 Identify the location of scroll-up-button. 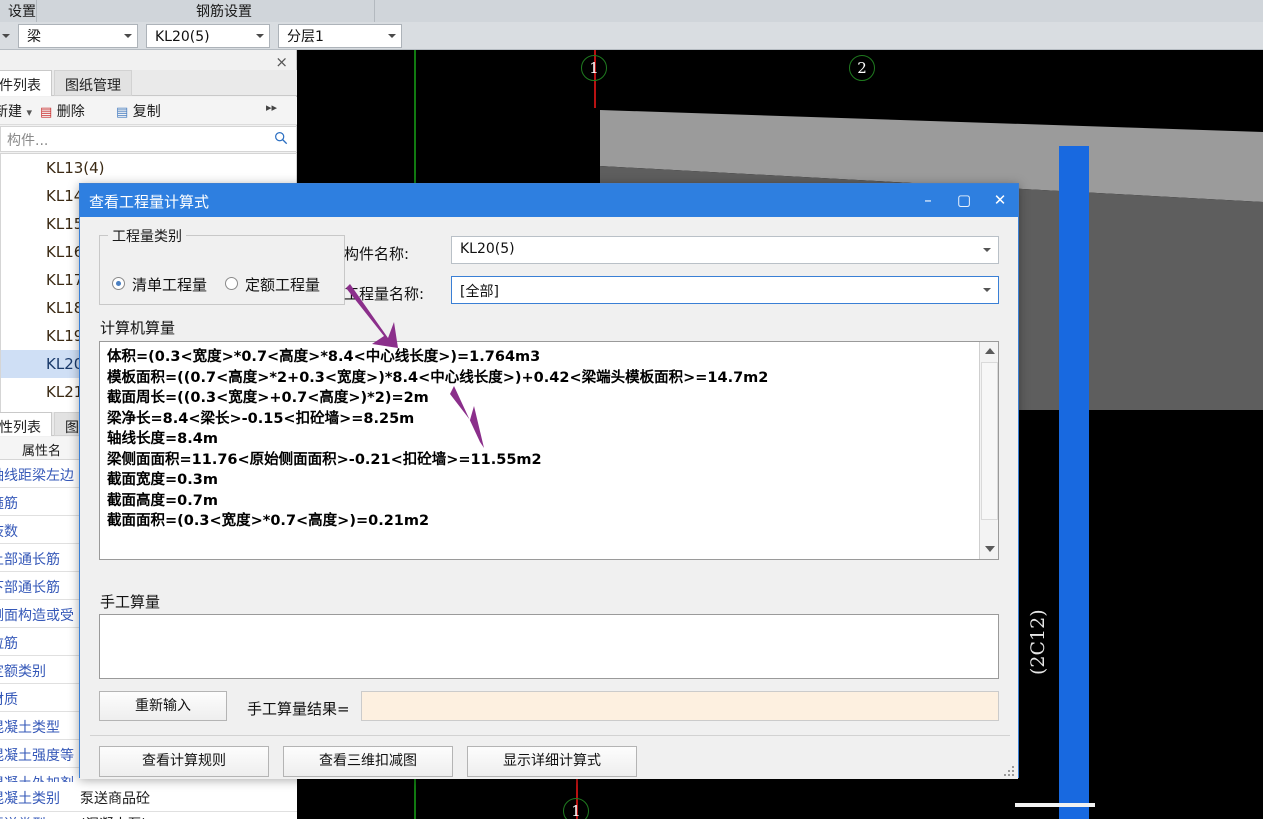
(989, 351).